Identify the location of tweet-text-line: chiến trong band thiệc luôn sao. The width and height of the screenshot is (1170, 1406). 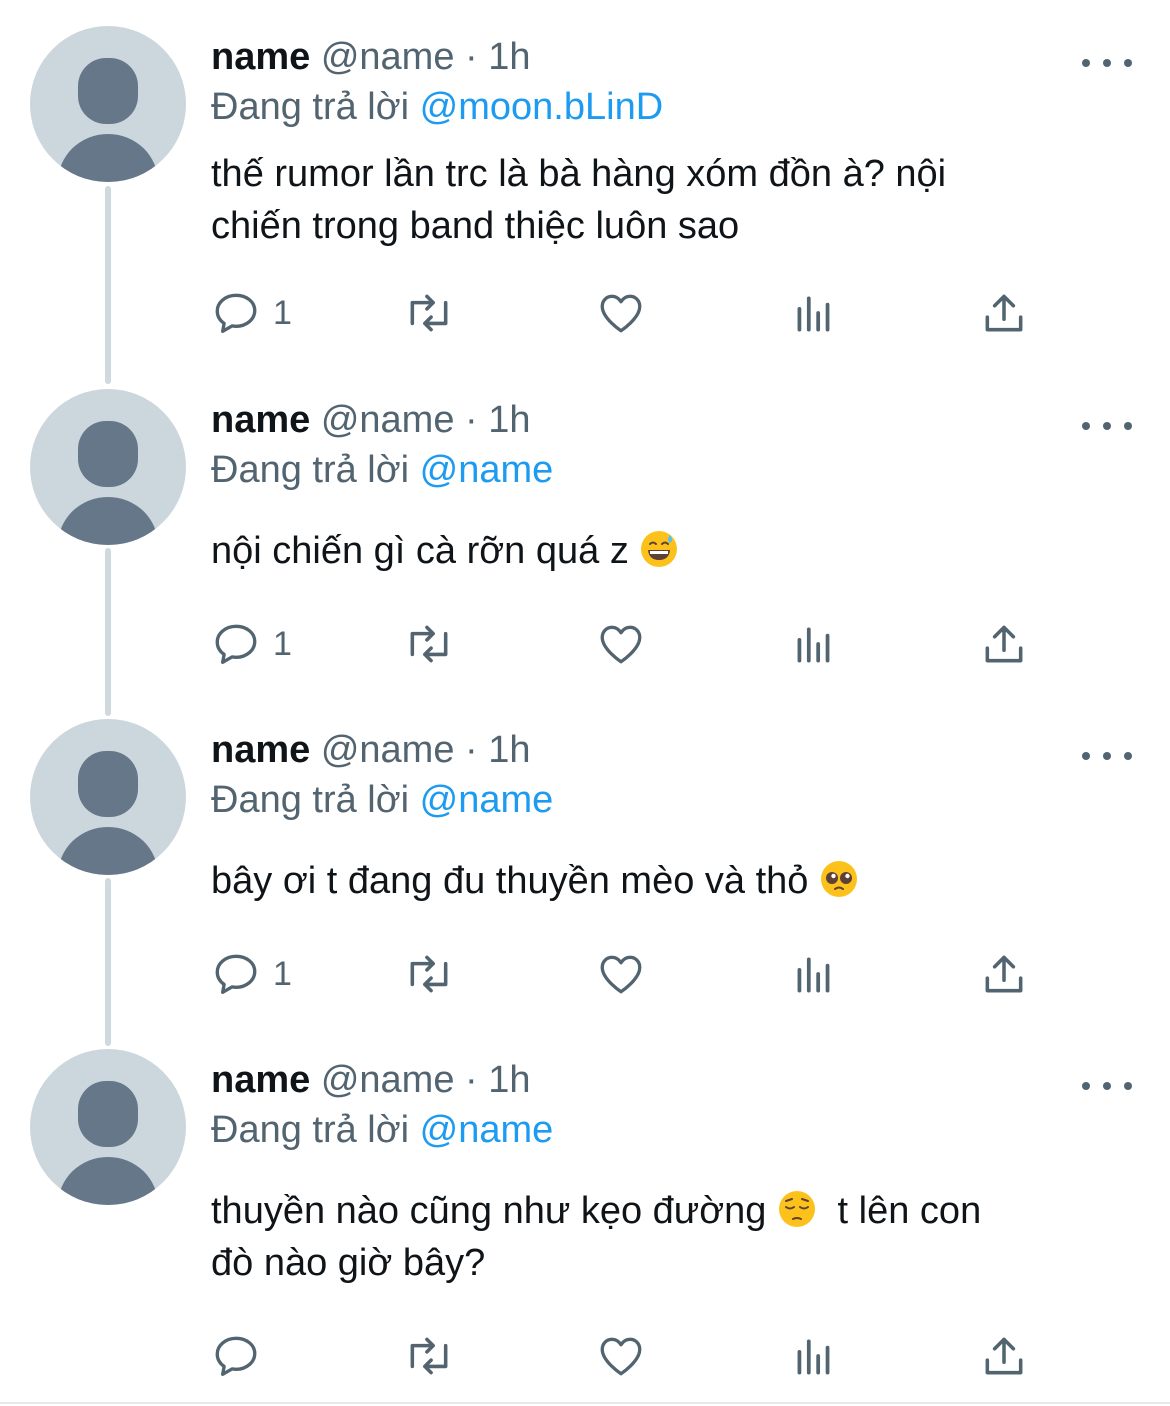
(475, 226).